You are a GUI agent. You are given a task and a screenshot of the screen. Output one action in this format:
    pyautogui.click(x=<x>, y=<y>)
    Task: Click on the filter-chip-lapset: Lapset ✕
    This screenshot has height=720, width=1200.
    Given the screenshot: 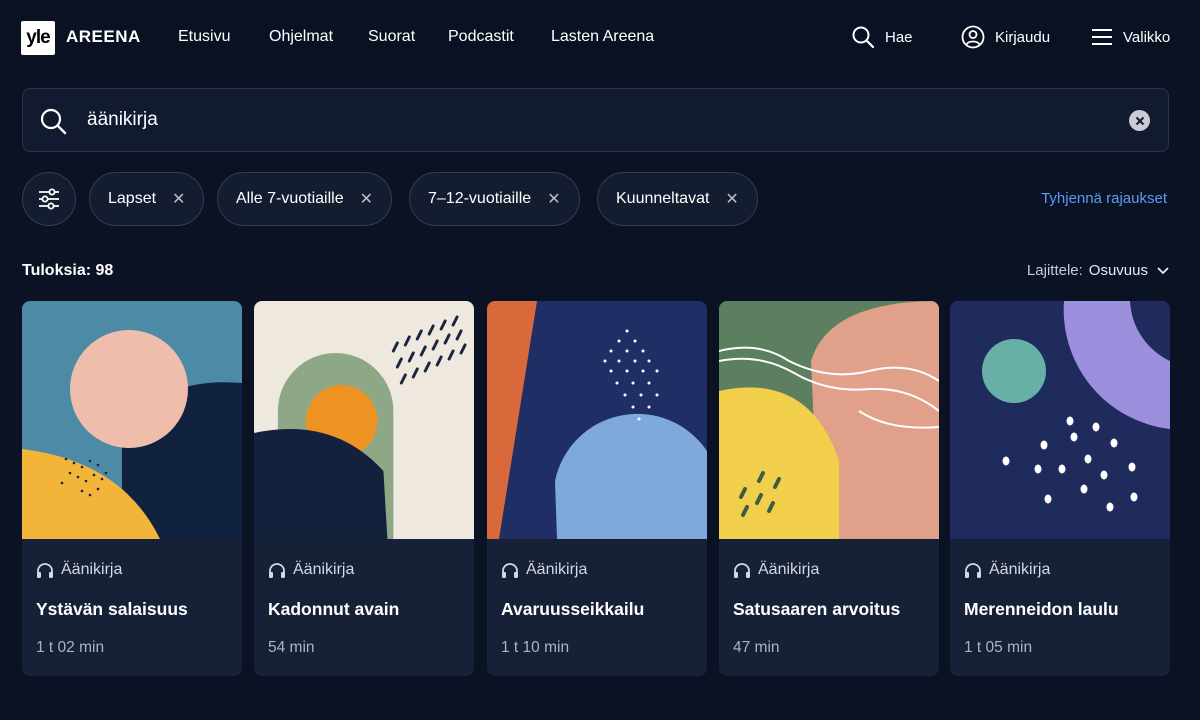 What is the action you would take?
    pyautogui.click(x=147, y=199)
    